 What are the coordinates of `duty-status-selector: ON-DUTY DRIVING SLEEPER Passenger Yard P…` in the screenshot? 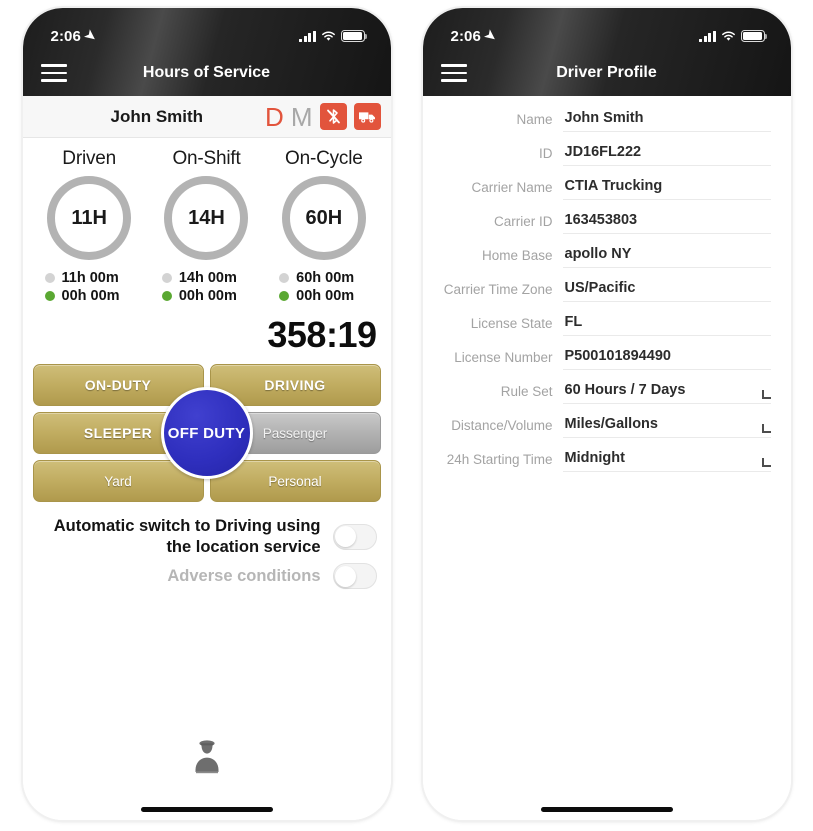 It's located at (207, 433).